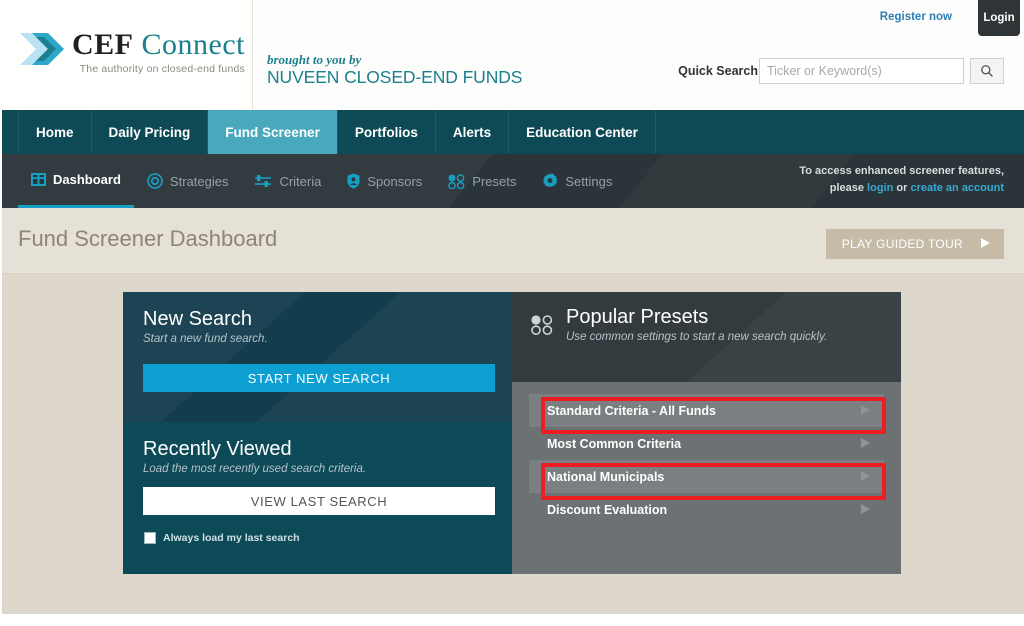  I want to click on note-or-text: or, so click(902, 188).